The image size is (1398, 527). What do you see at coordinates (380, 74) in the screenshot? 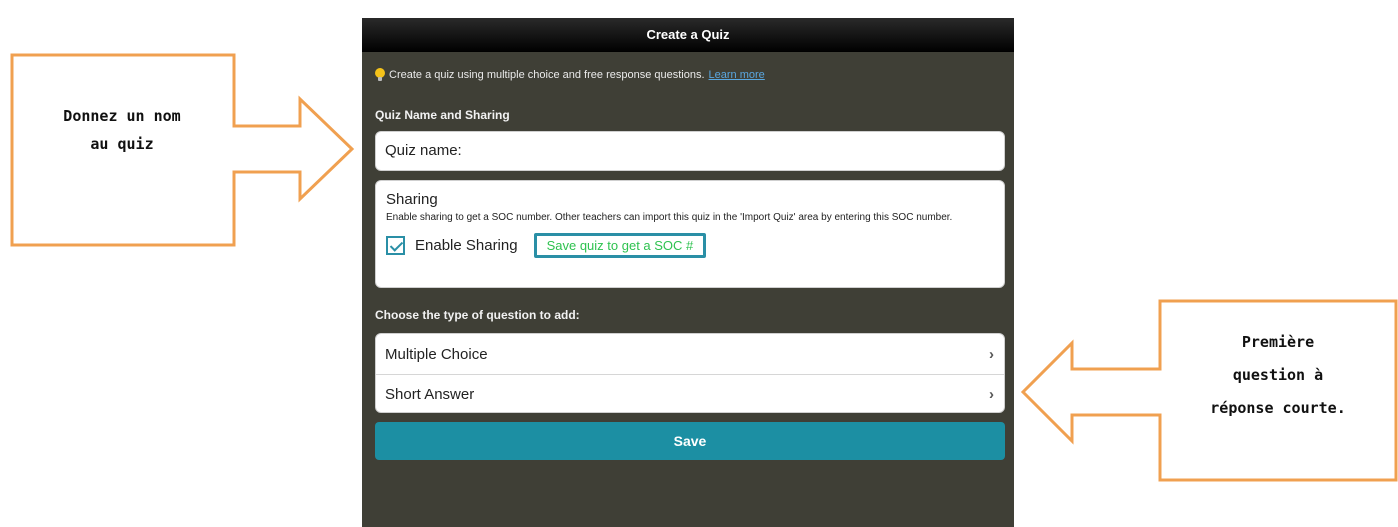
I see `lightbulb-icon` at bounding box center [380, 74].